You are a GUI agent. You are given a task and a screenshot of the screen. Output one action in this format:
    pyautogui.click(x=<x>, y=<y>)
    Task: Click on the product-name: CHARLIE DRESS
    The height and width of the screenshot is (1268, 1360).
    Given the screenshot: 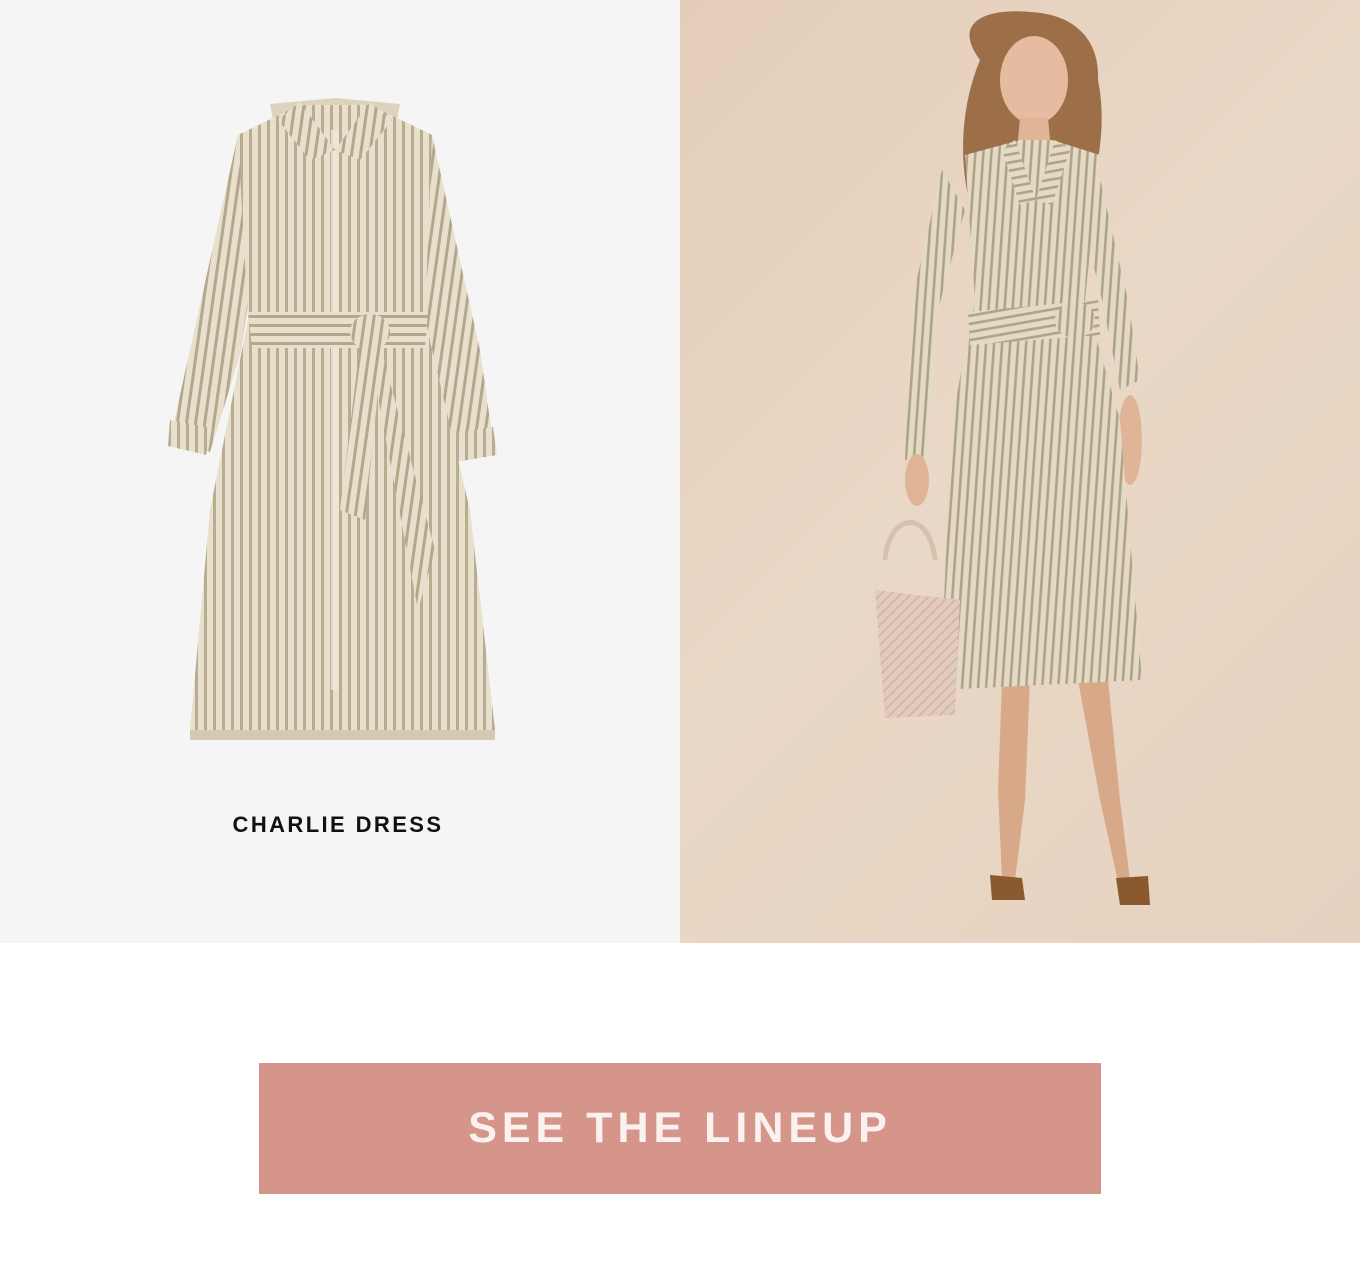 What is the action you would take?
    pyautogui.click(x=338, y=825)
    